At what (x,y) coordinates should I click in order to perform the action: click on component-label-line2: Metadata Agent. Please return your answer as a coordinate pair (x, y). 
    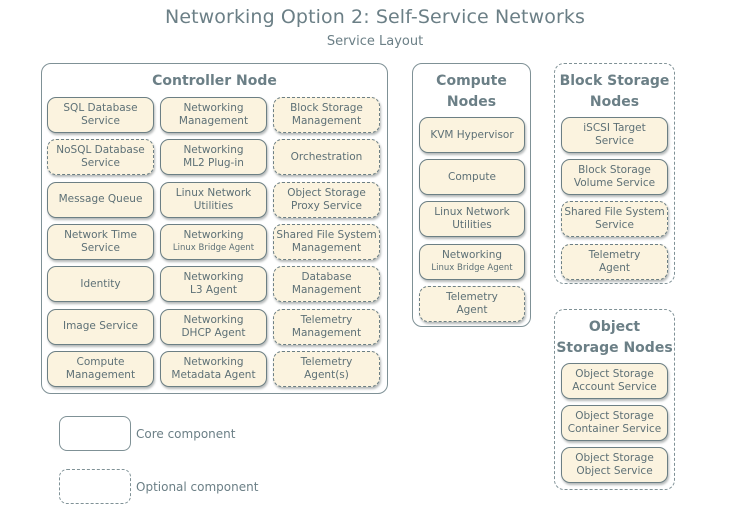
    Looking at the image, I should click on (213, 374).